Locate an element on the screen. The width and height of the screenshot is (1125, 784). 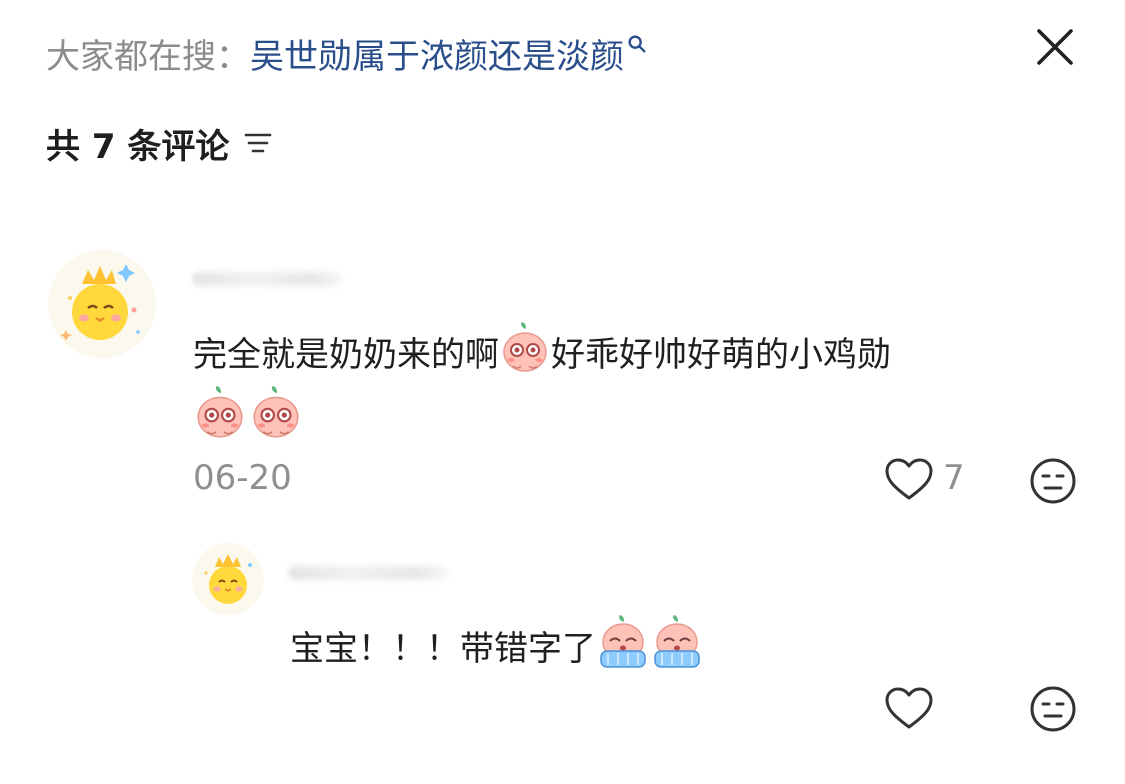
comment-count-label: 共 7 条评论 is located at coordinates (138, 146).